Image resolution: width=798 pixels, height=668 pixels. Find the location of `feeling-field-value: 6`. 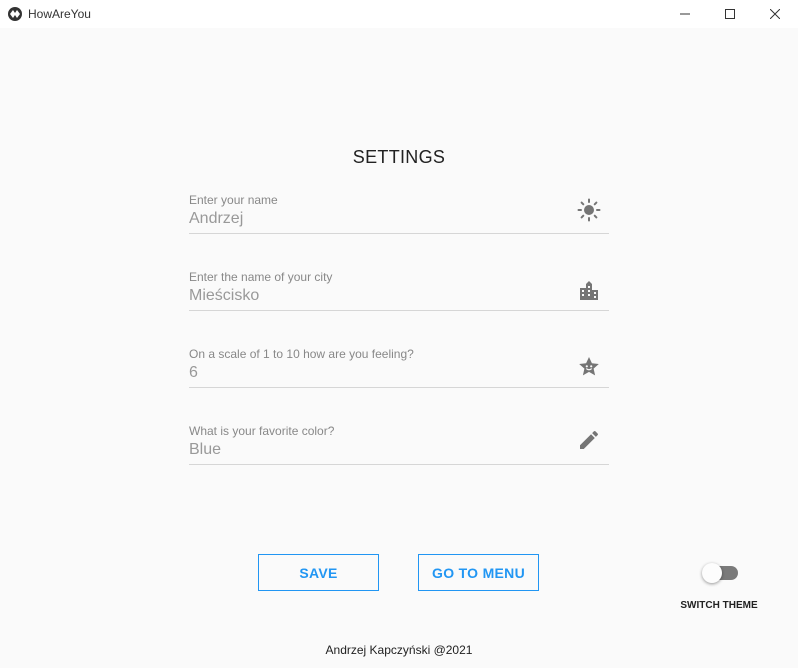

feeling-field-value: 6 is located at coordinates (193, 373).